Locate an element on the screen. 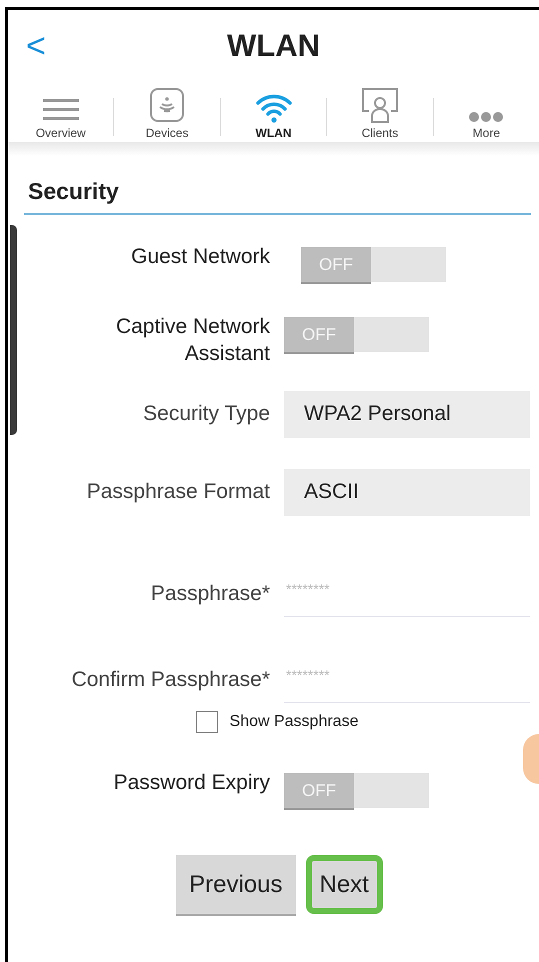  nav-tab: Clients is located at coordinates (380, 112).